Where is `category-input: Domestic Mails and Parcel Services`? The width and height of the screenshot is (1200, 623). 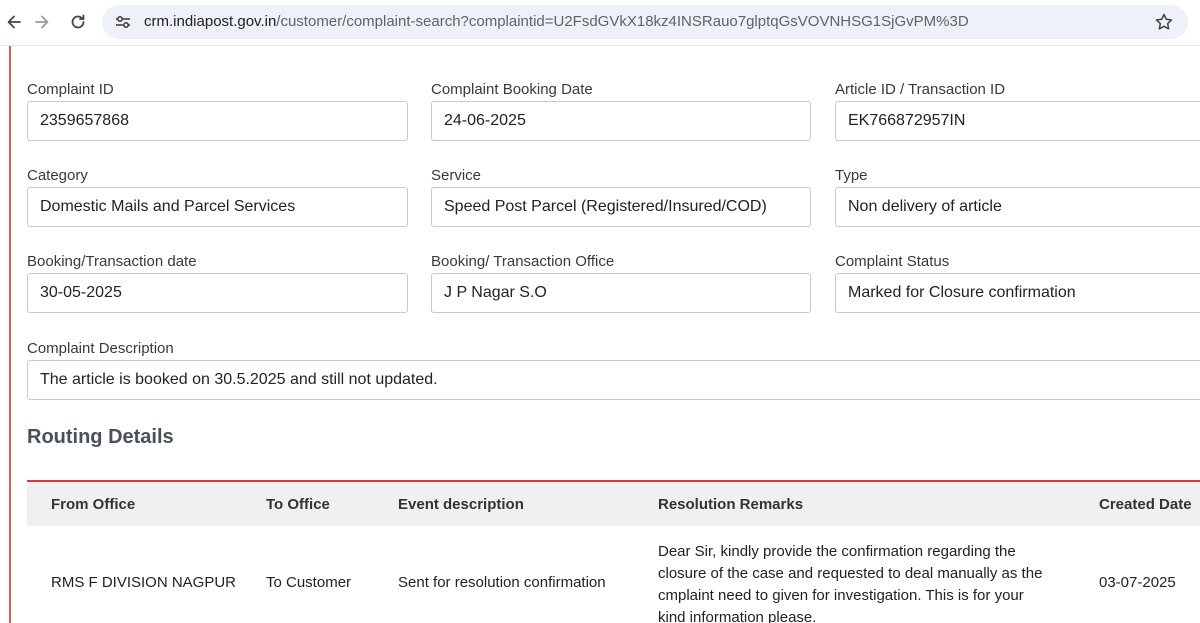 category-input: Domestic Mails and Parcel Services is located at coordinates (217, 207).